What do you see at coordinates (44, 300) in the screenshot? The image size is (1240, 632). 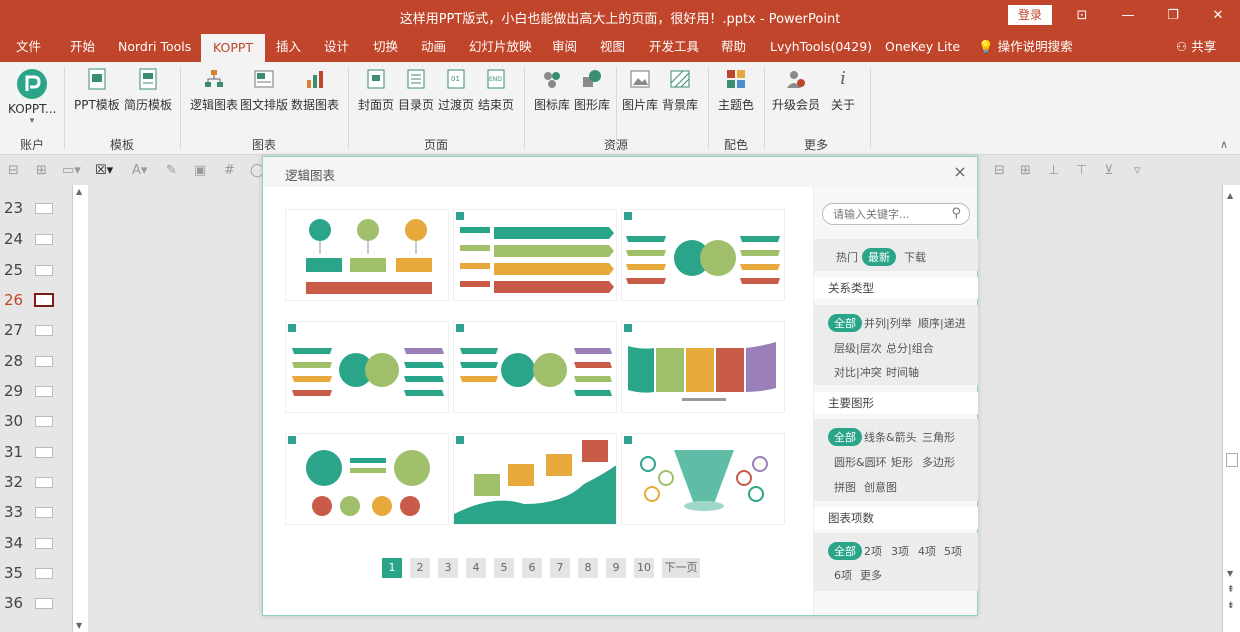 I see `slide-thumbnail-selected` at bounding box center [44, 300].